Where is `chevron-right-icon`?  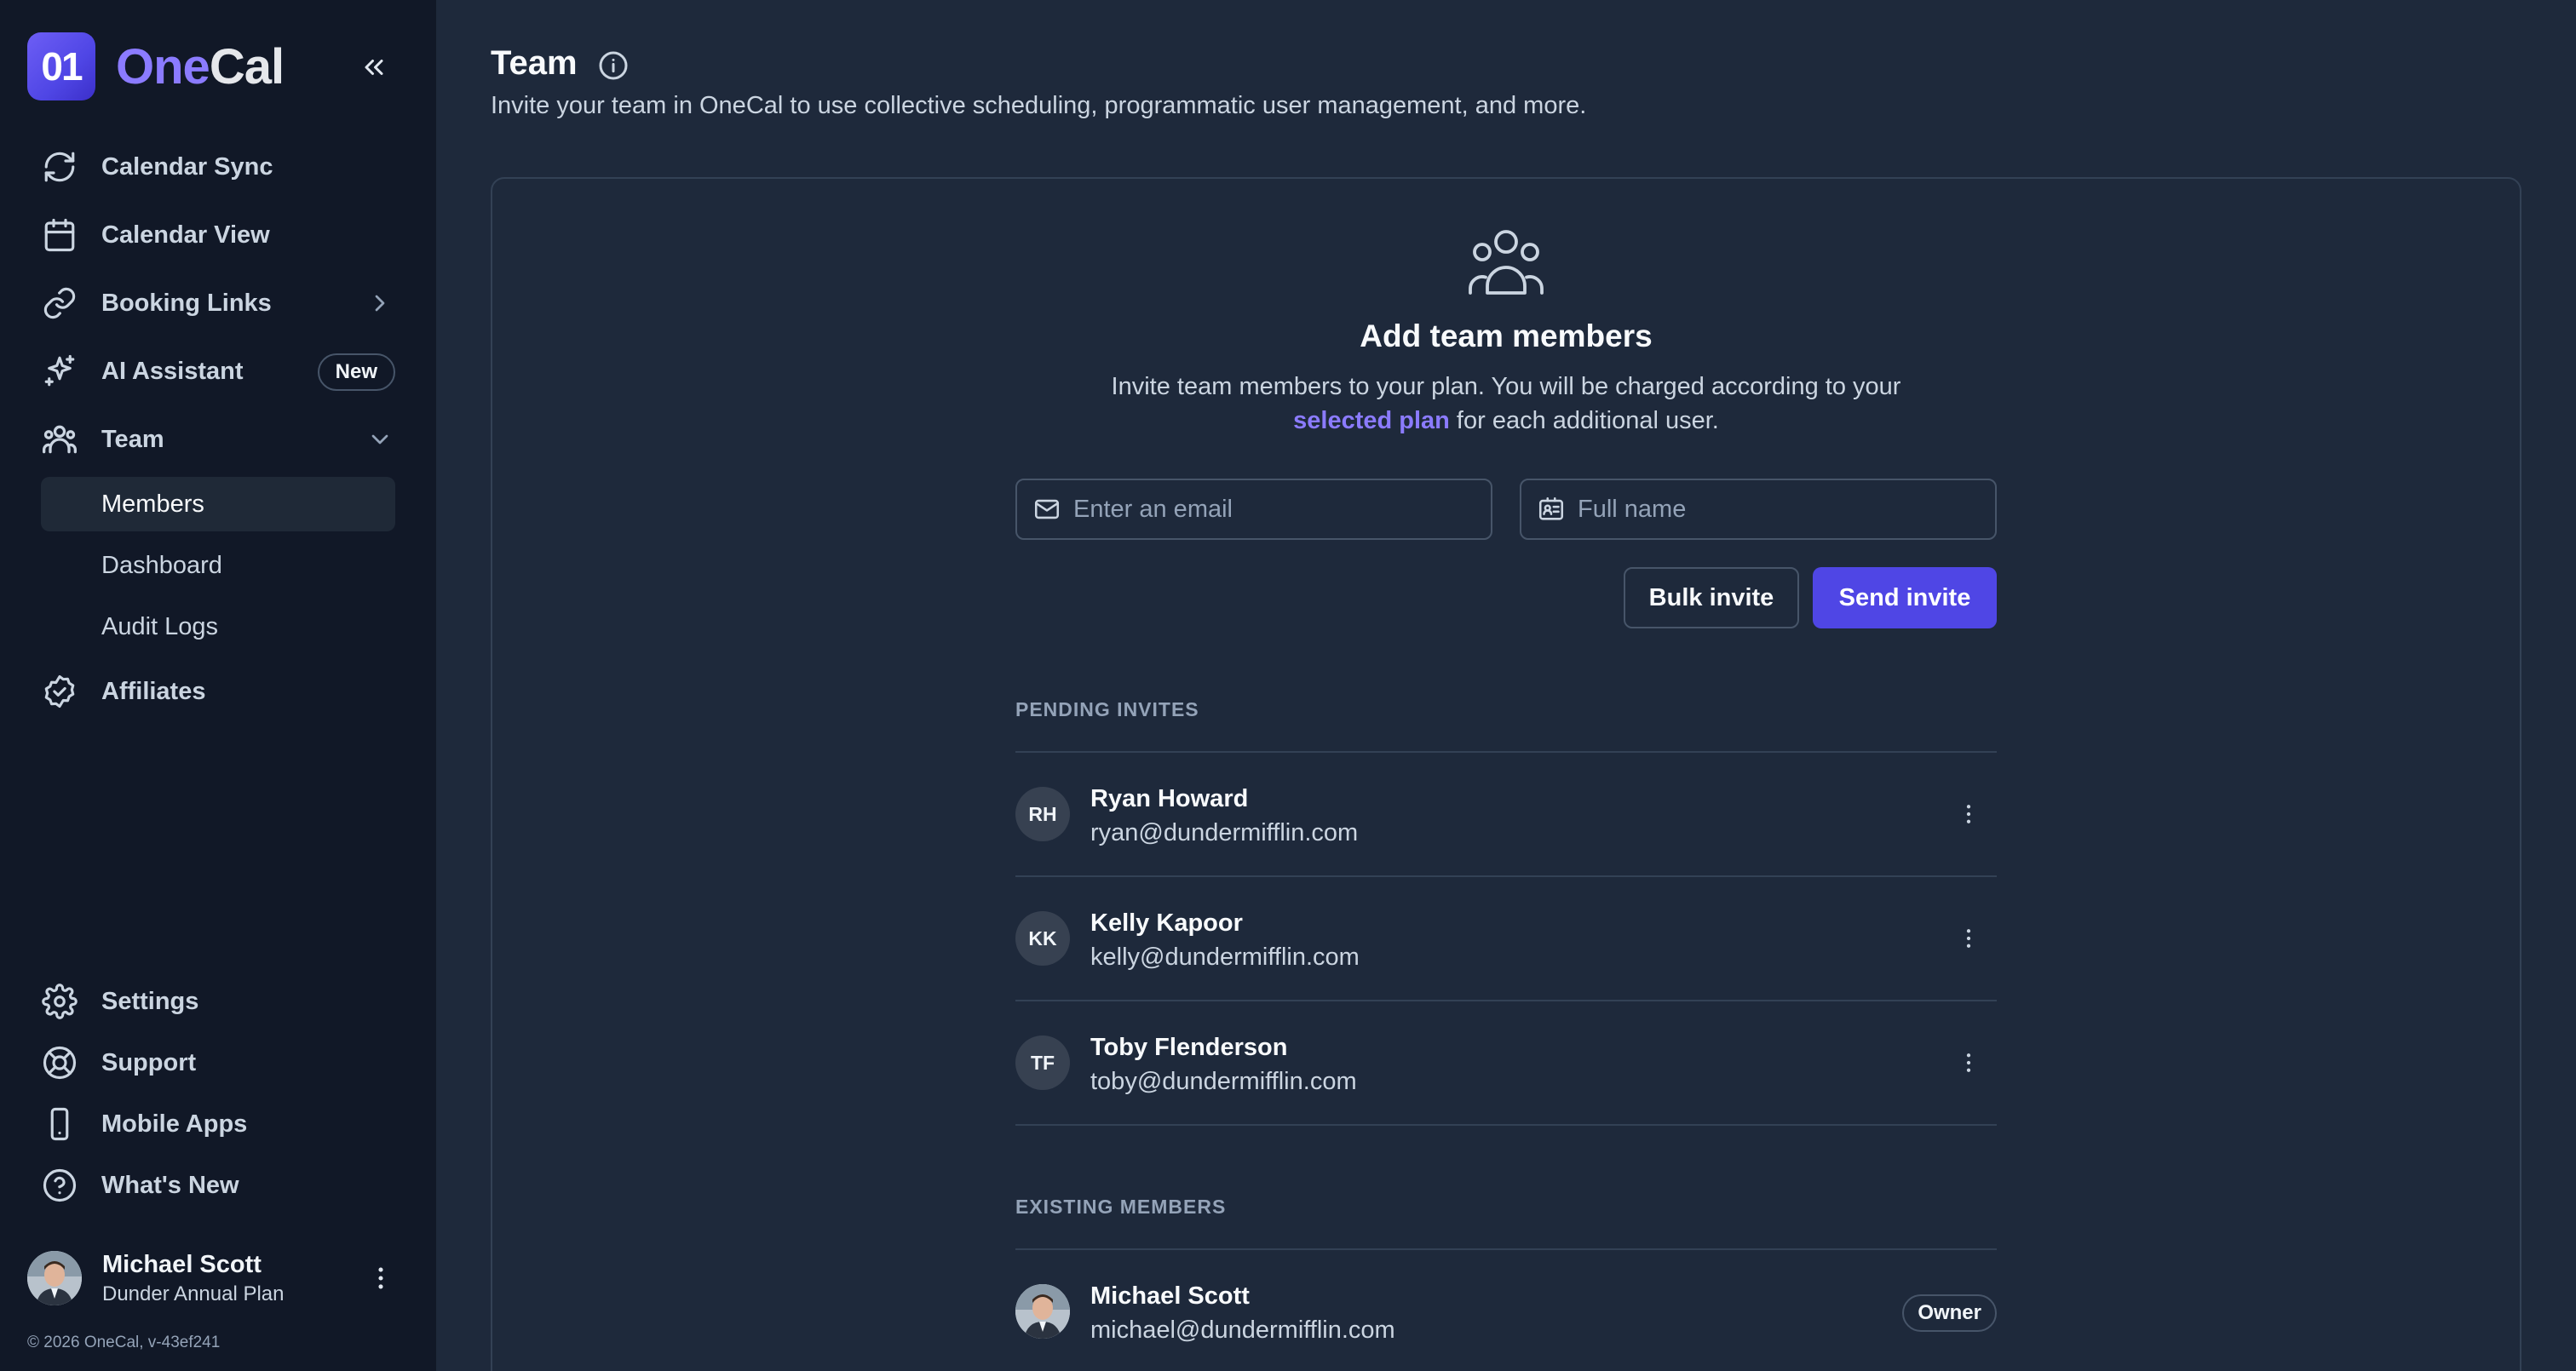
chevron-right-icon is located at coordinates (380, 303).